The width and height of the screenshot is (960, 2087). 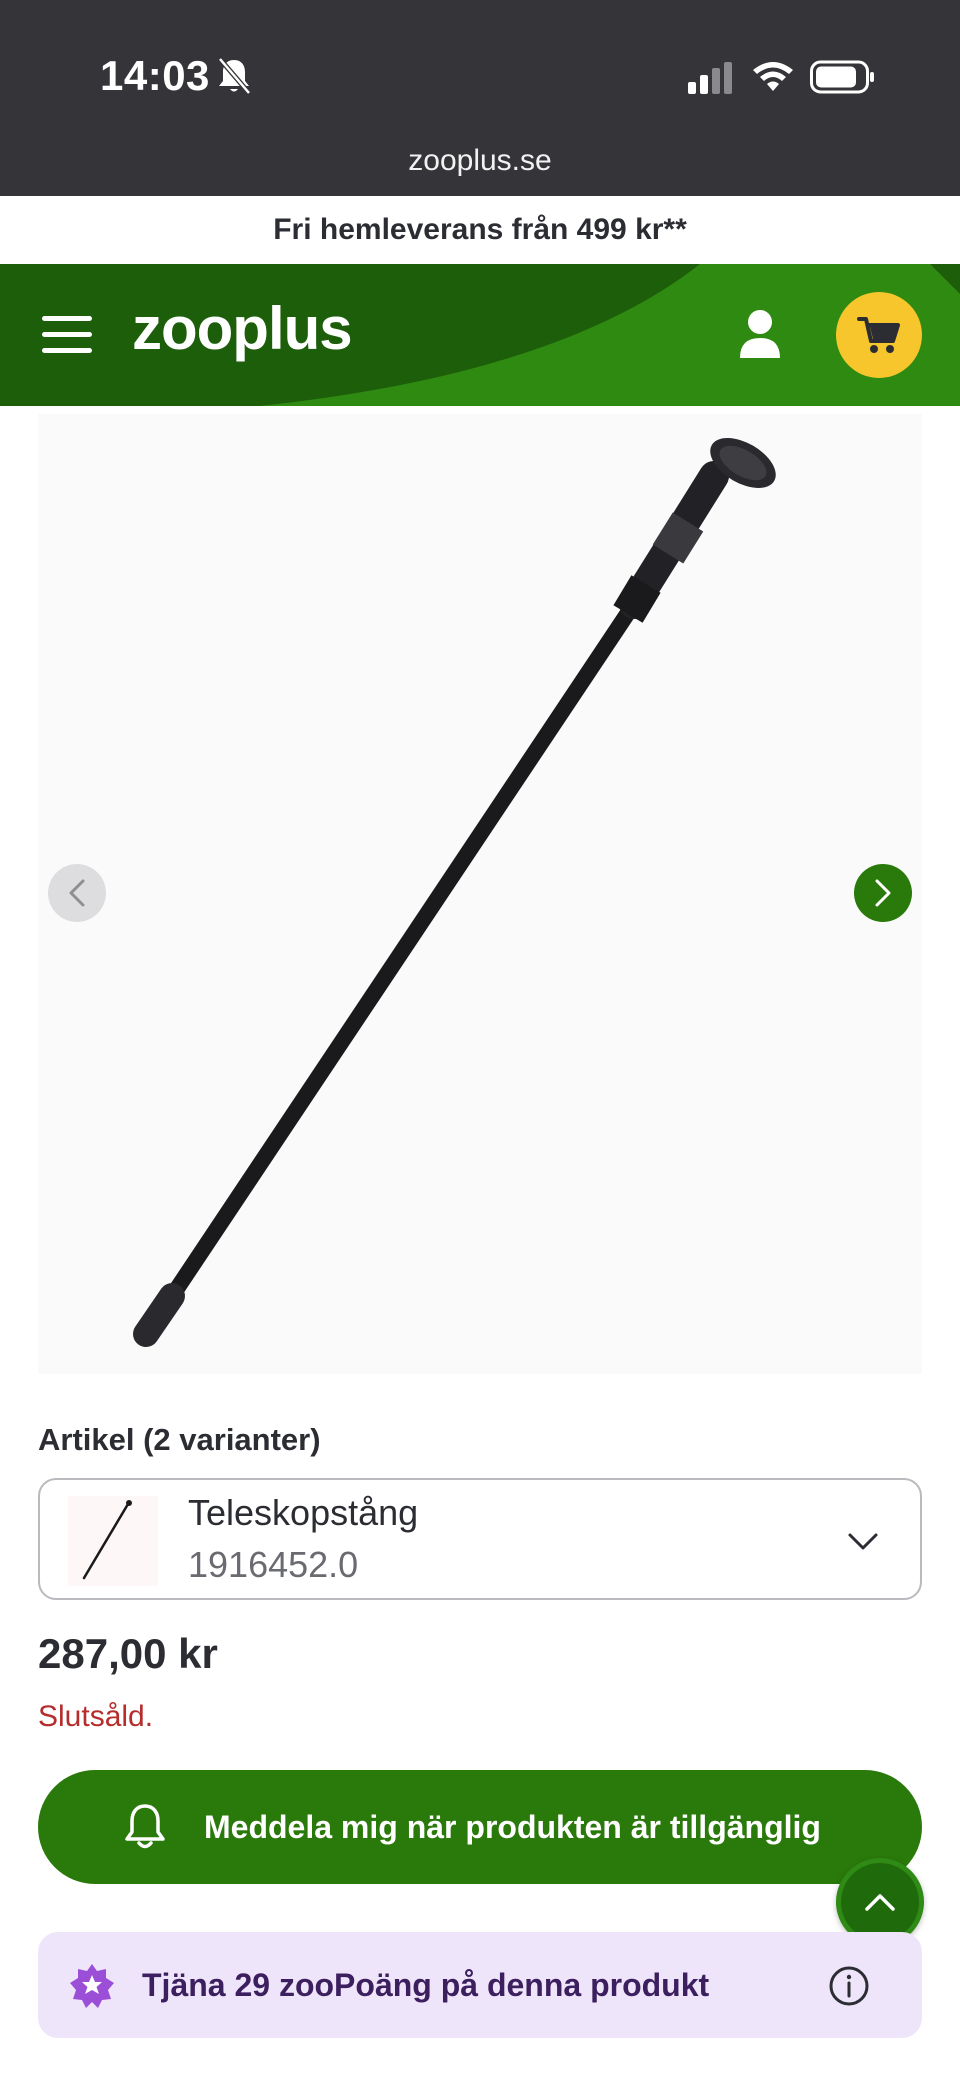 What do you see at coordinates (92, 1986) in the screenshot?
I see `star-badge-icon` at bounding box center [92, 1986].